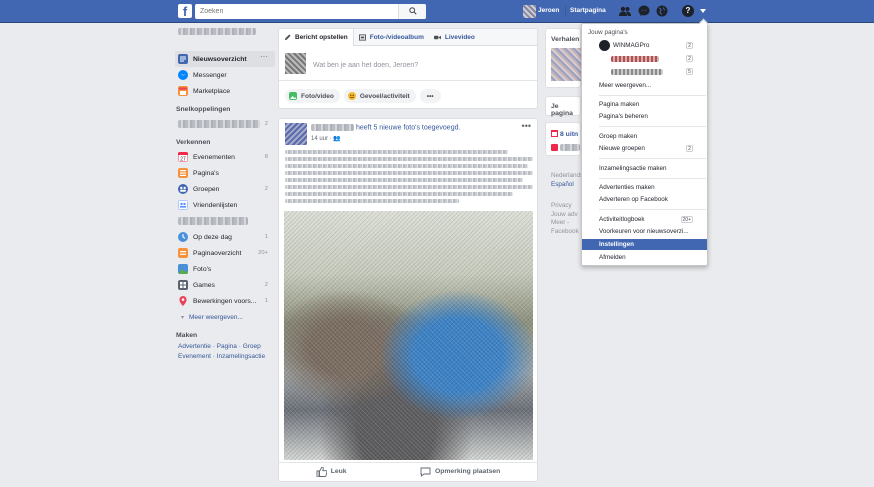  I want to click on menu-activity-log: Activiteitlogboek 20+, so click(644, 219).